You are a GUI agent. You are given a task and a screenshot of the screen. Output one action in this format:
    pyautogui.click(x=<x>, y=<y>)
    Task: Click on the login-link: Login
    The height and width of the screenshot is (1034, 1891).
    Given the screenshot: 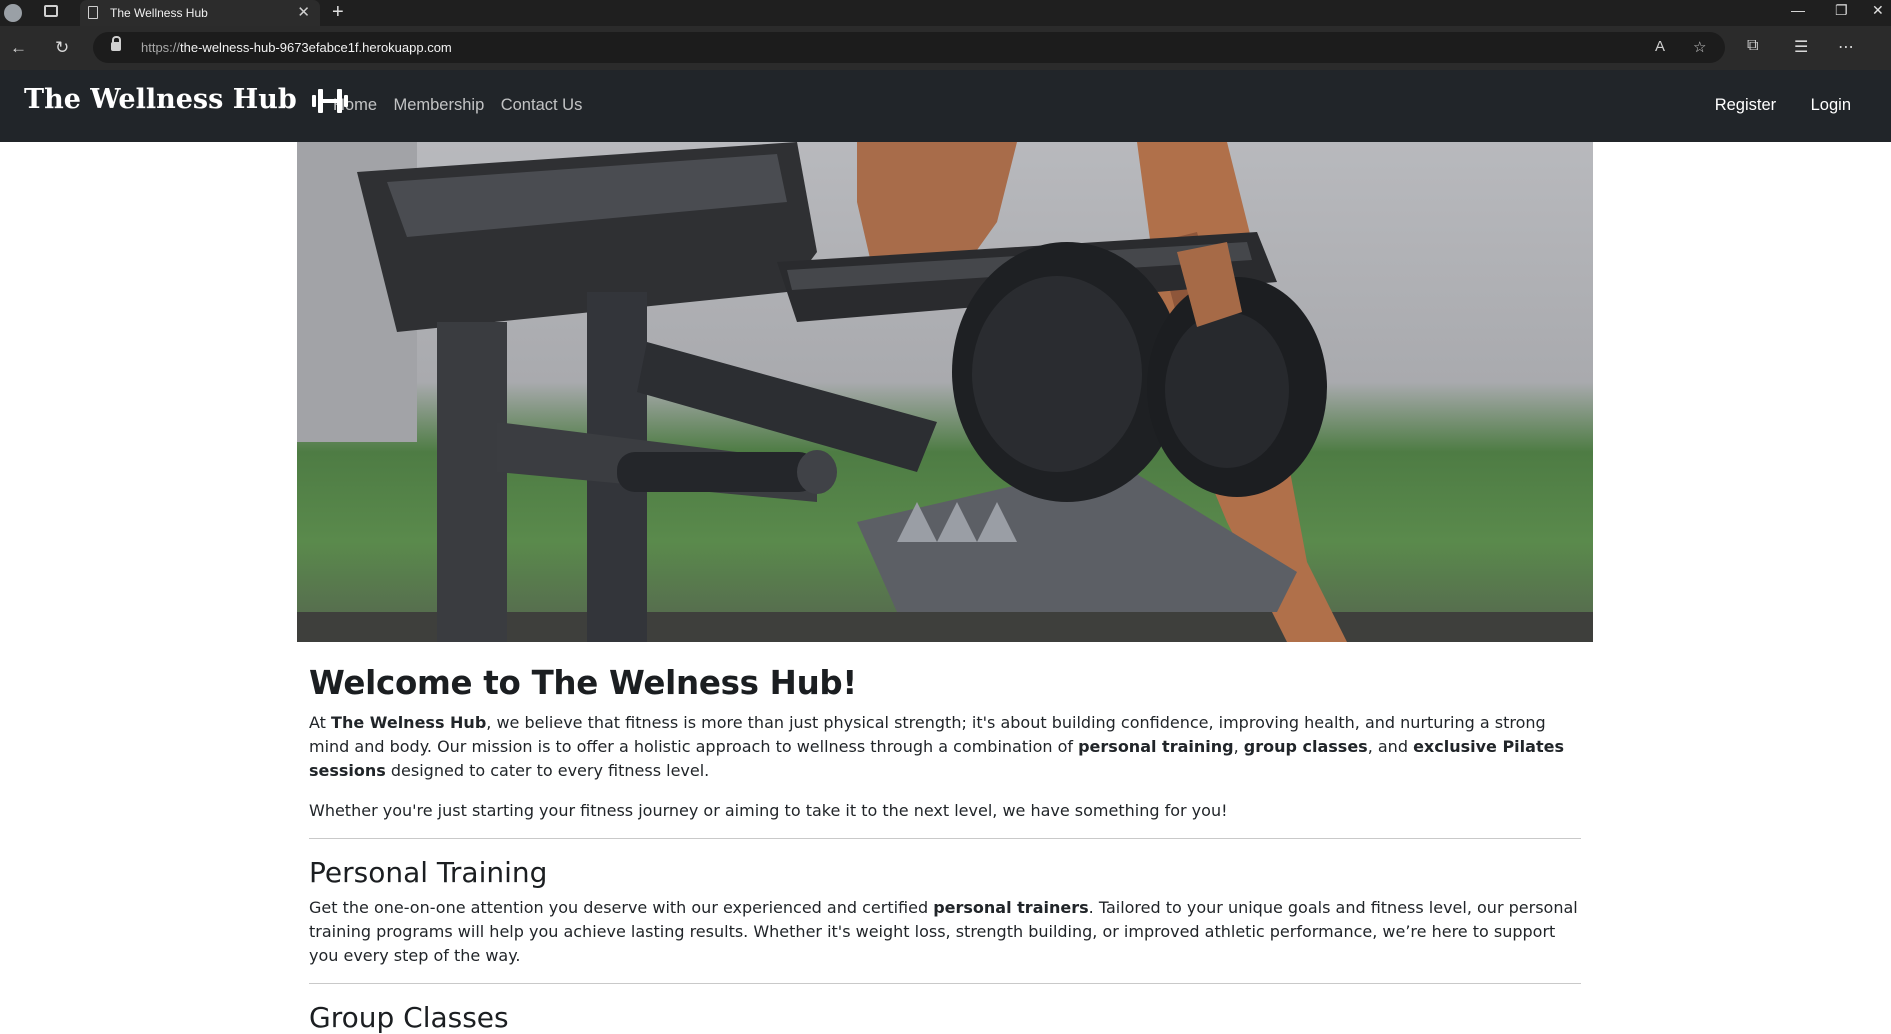 What is the action you would take?
    pyautogui.click(x=1831, y=105)
    